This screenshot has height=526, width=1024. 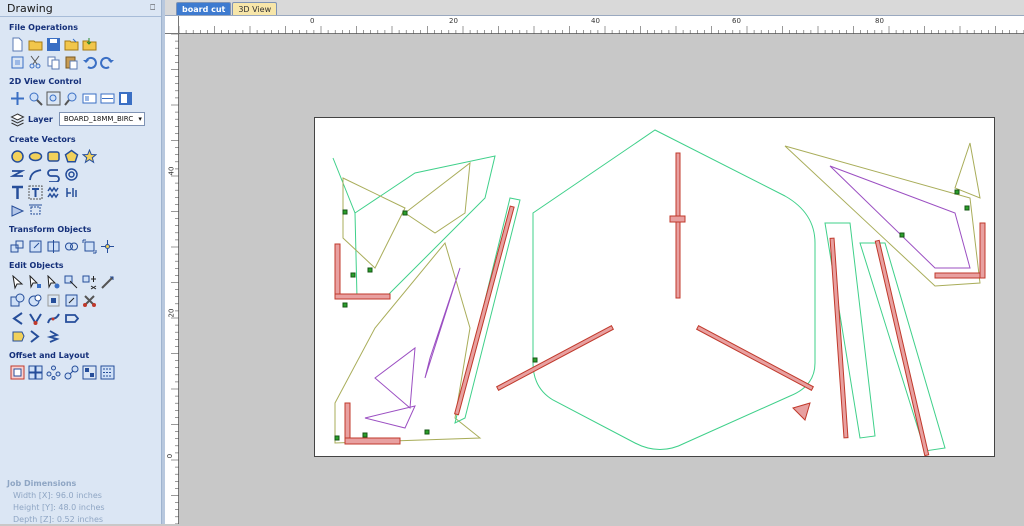 I want to click on curve-edit-icon, so click(x=53, y=318).